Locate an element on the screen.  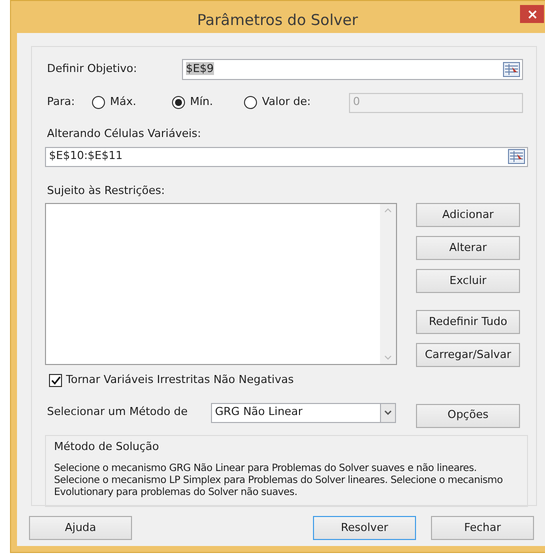
field-value: 0 is located at coordinates (356, 102).